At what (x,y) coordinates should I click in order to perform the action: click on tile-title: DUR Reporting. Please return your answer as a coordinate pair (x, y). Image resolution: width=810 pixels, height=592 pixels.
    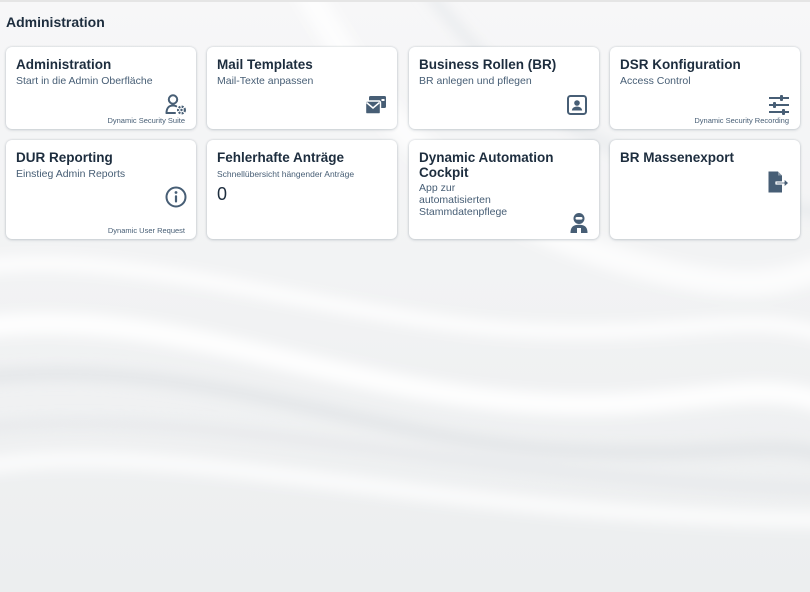
    Looking at the image, I should click on (64, 157).